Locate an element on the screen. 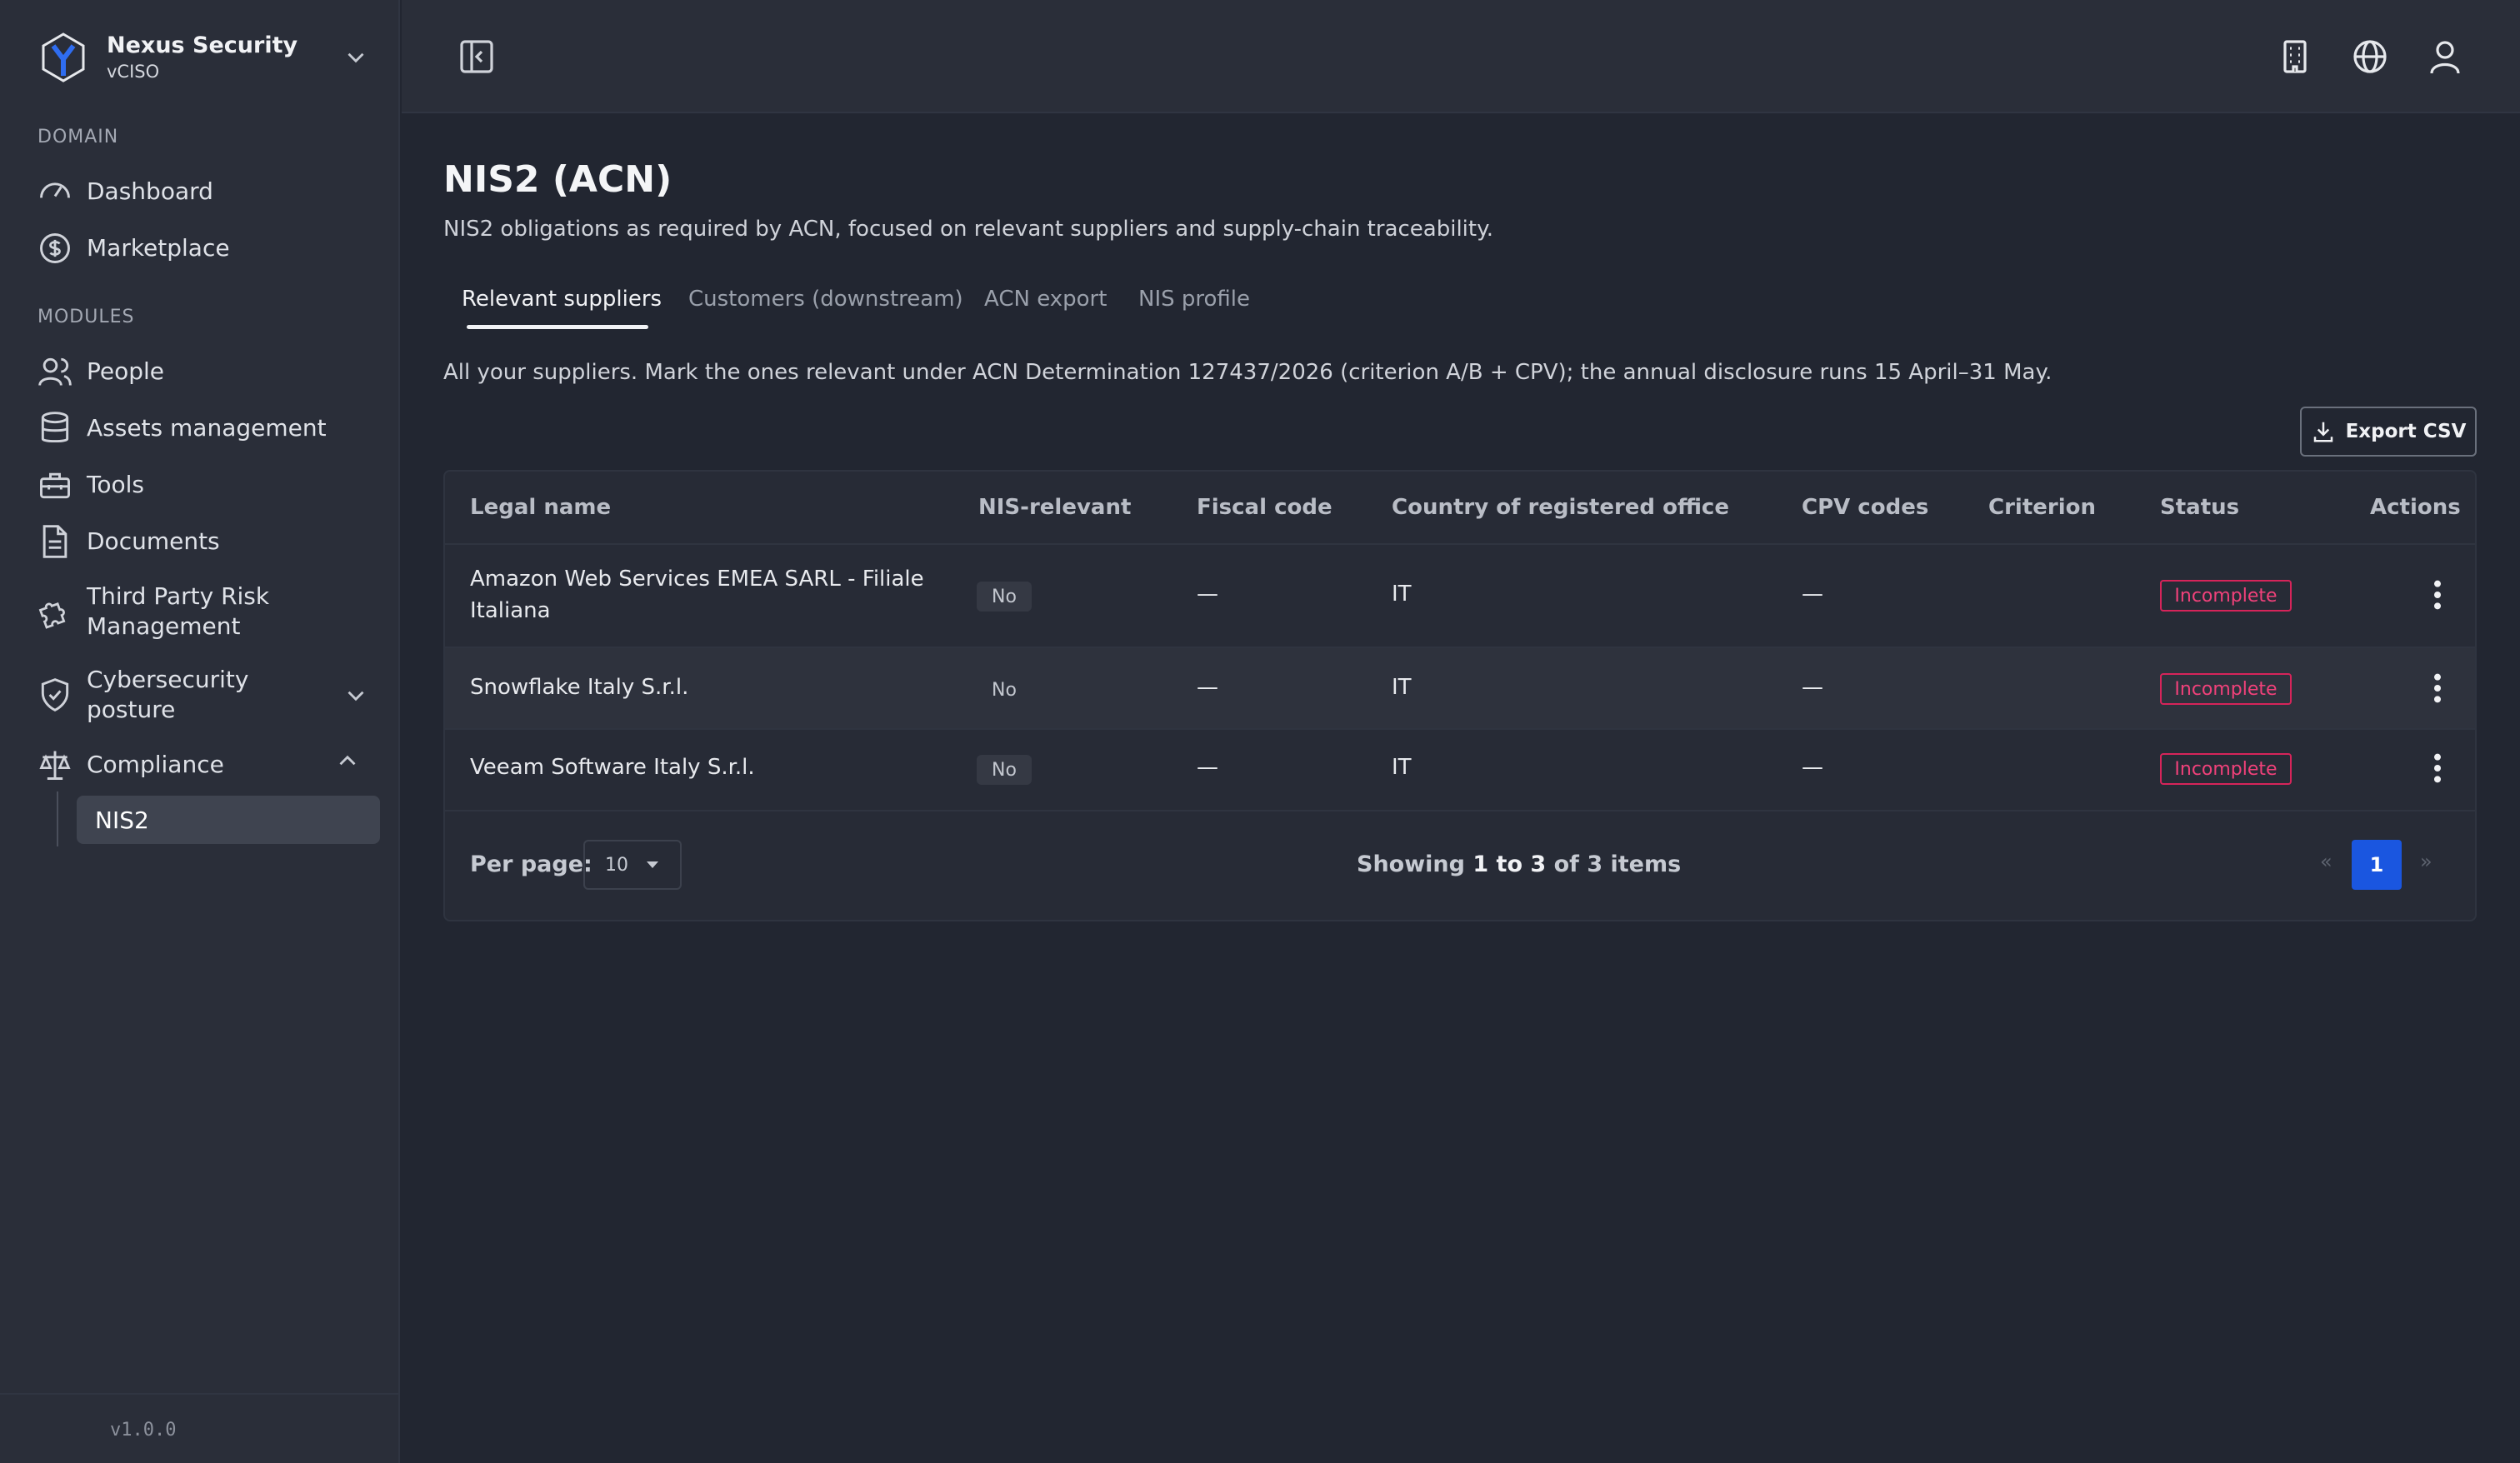 This screenshot has height=1463, width=2520. toolbox-icon is located at coordinates (55, 485).